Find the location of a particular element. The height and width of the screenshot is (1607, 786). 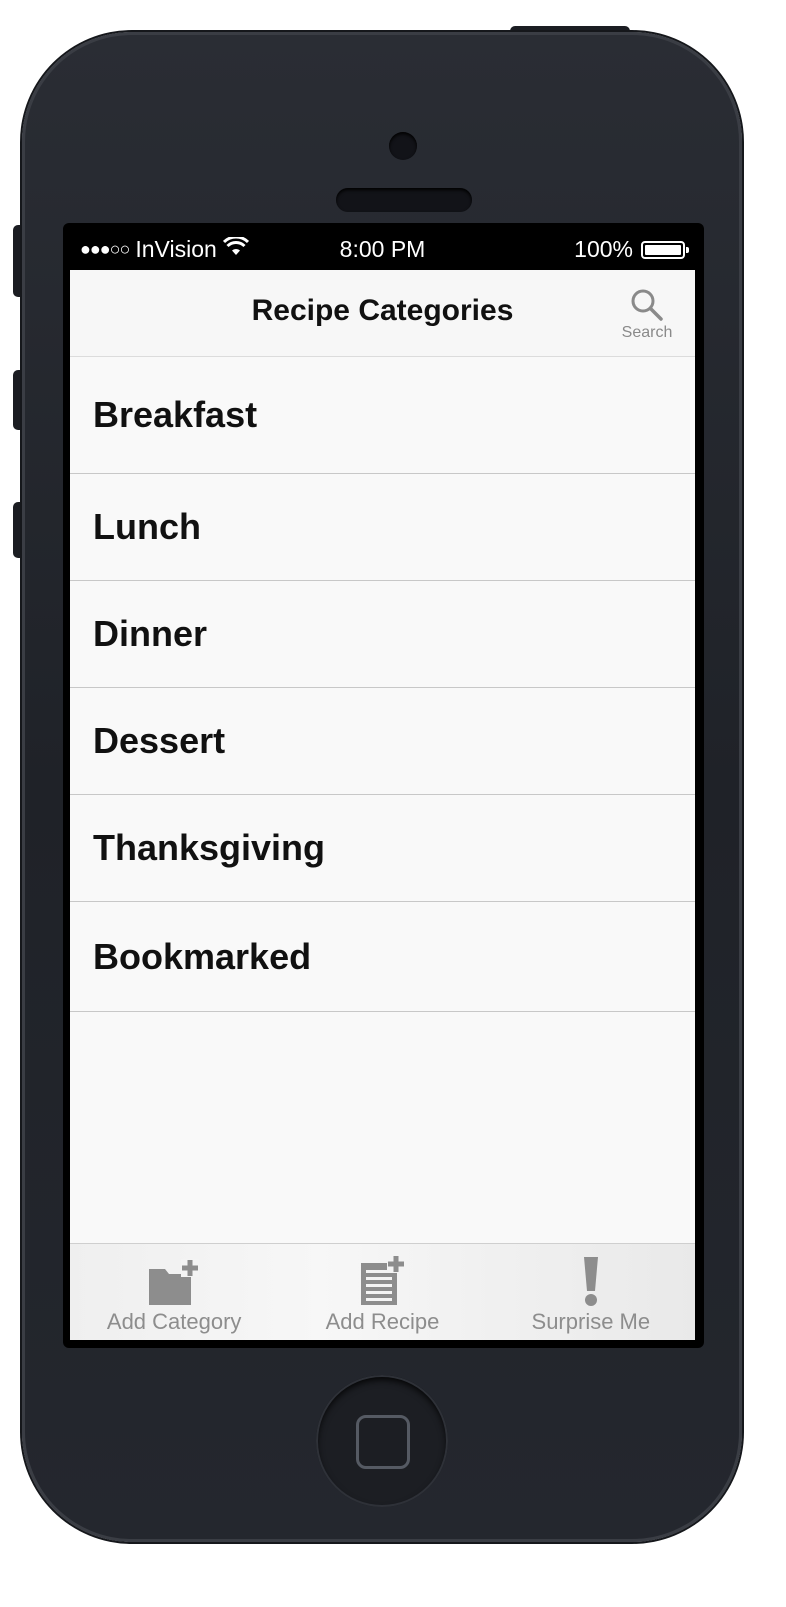

category-row-lunch: Lunch is located at coordinates (382, 527).